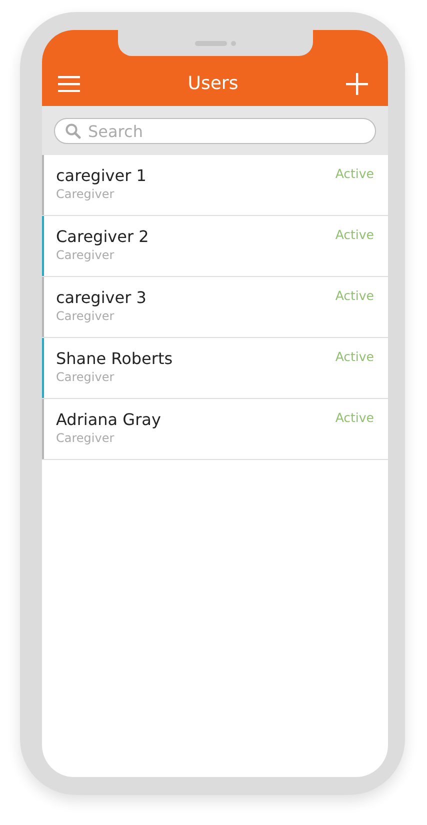 The width and height of the screenshot is (427, 825). What do you see at coordinates (215, 429) in the screenshot?
I see `user-row: Adriana Gray Caregiver Active` at bounding box center [215, 429].